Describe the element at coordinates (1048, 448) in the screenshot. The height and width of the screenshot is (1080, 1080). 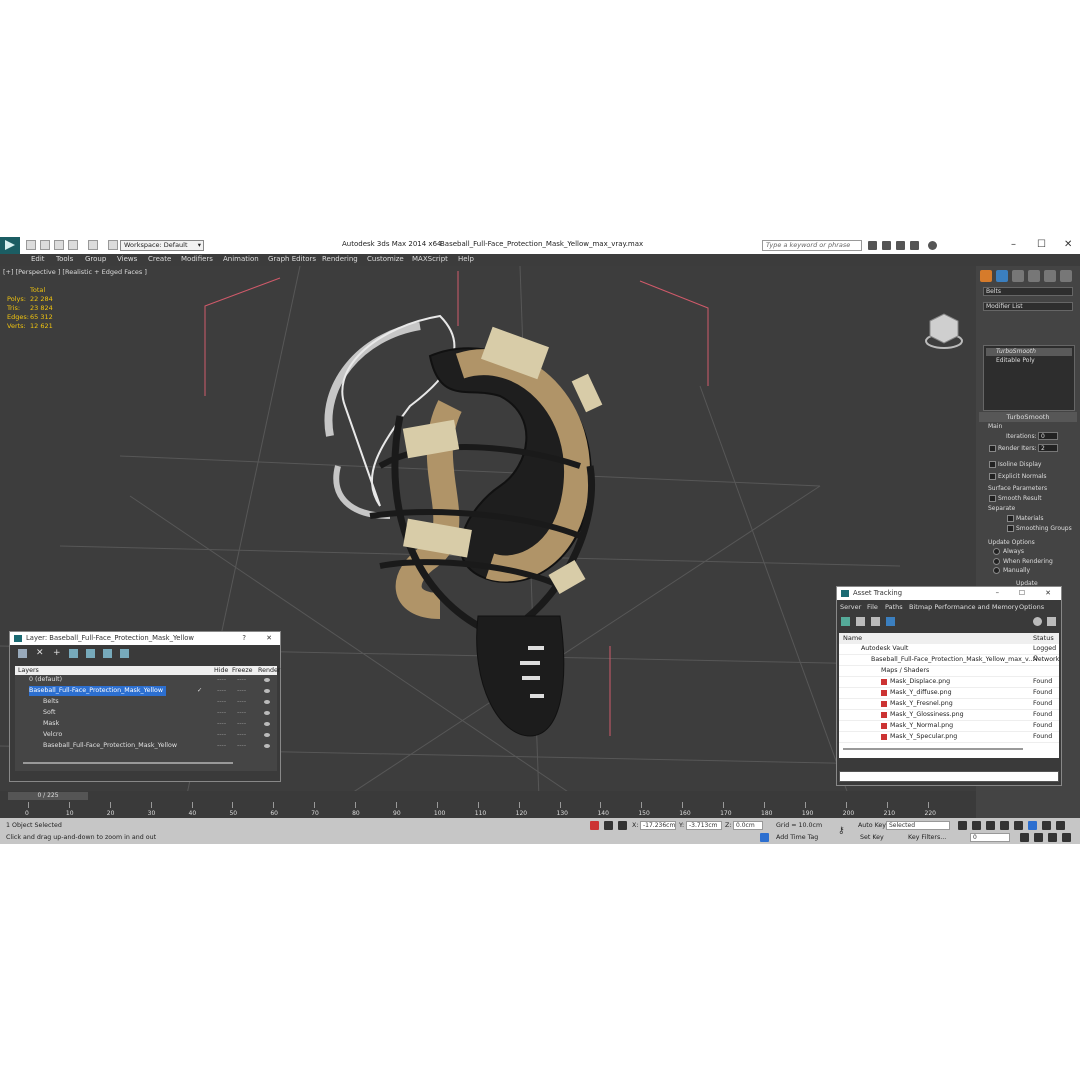
I see `render-iters-spinner: 2` at that location.